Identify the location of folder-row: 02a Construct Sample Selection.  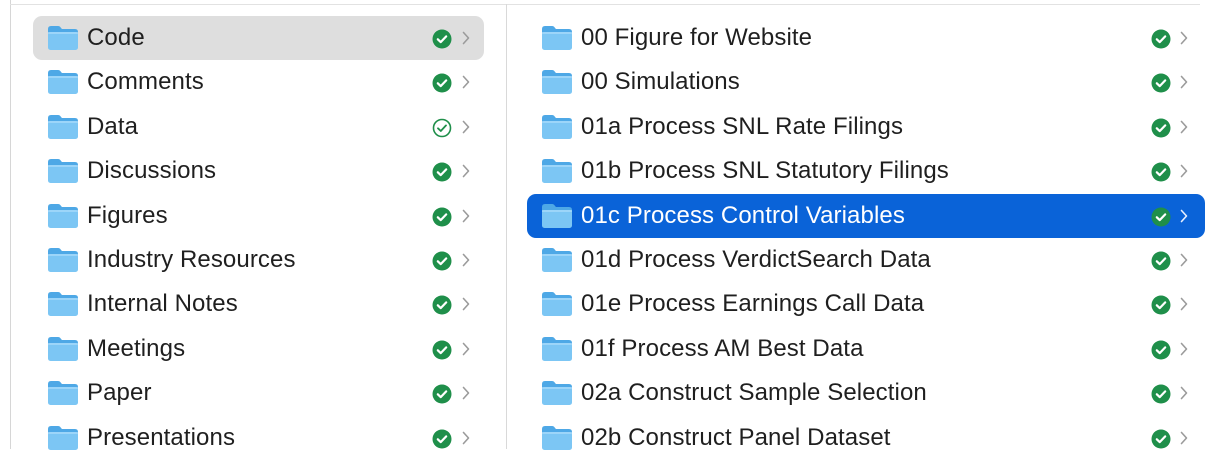
(866, 393).